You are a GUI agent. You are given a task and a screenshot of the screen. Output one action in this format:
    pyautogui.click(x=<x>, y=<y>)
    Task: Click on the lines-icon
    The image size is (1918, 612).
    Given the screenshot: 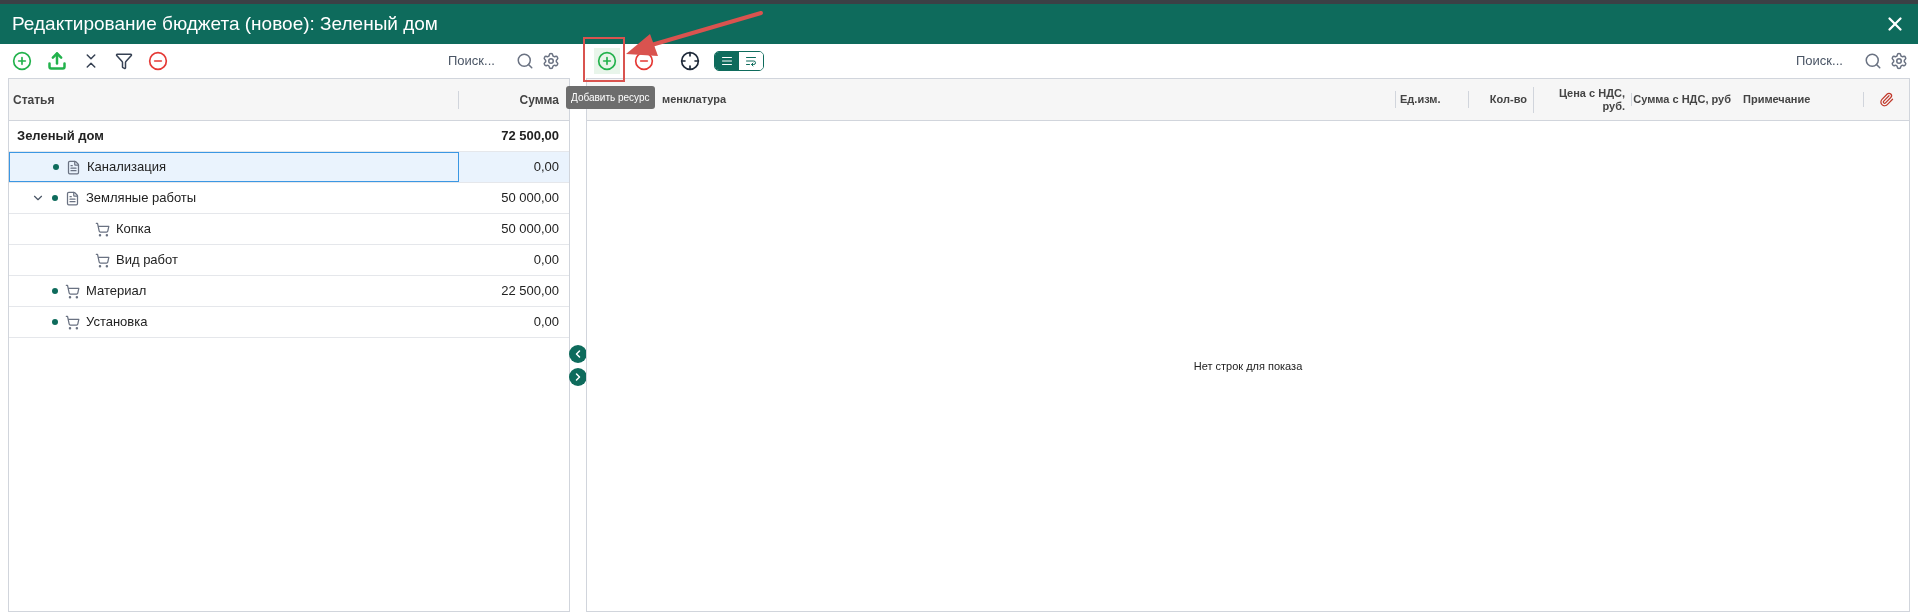 What is the action you would take?
    pyautogui.click(x=727, y=61)
    